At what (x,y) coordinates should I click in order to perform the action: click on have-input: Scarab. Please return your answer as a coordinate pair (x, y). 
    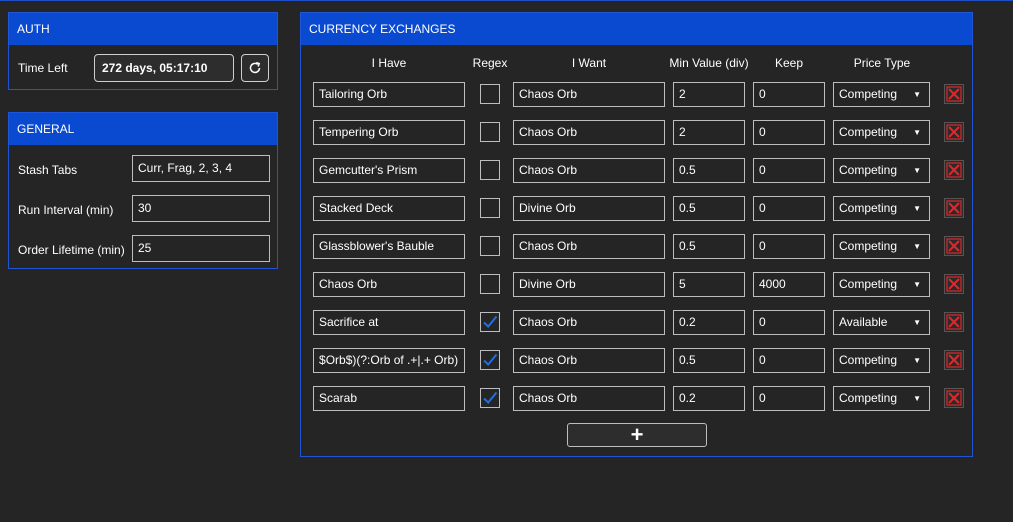
    Looking at the image, I should click on (389, 398).